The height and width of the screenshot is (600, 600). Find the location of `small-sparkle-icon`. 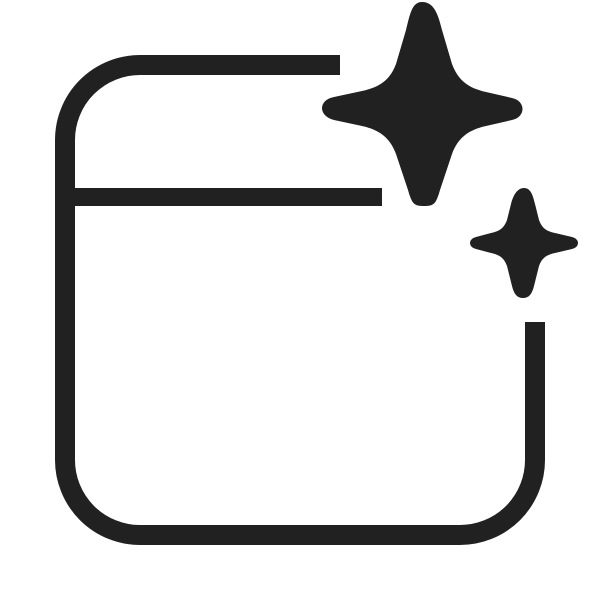

small-sparkle-icon is located at coordinates (524, 243).